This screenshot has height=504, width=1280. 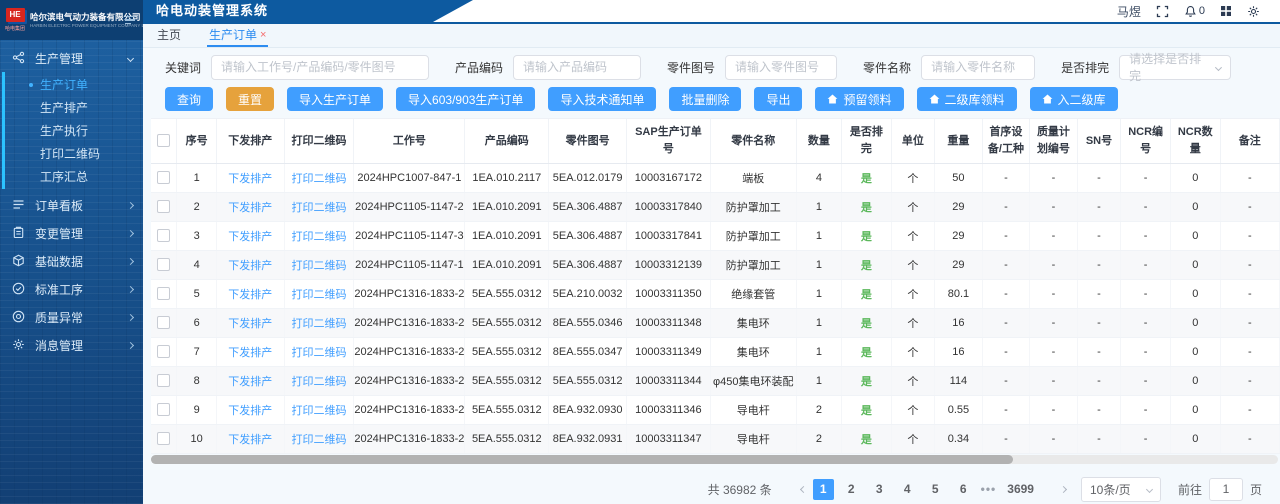 I want to click on column-header-label: 打印二维码, so click(x=319, y=140).